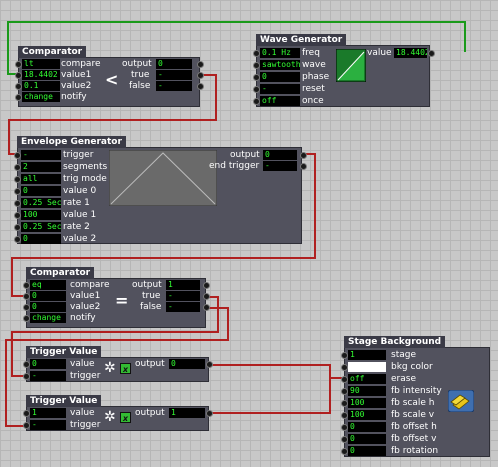  What do you see at coordinates (415, 451) in the screenshot?
I see `fb-rotation-label: fb rotation` at bounding box center [415, 451].